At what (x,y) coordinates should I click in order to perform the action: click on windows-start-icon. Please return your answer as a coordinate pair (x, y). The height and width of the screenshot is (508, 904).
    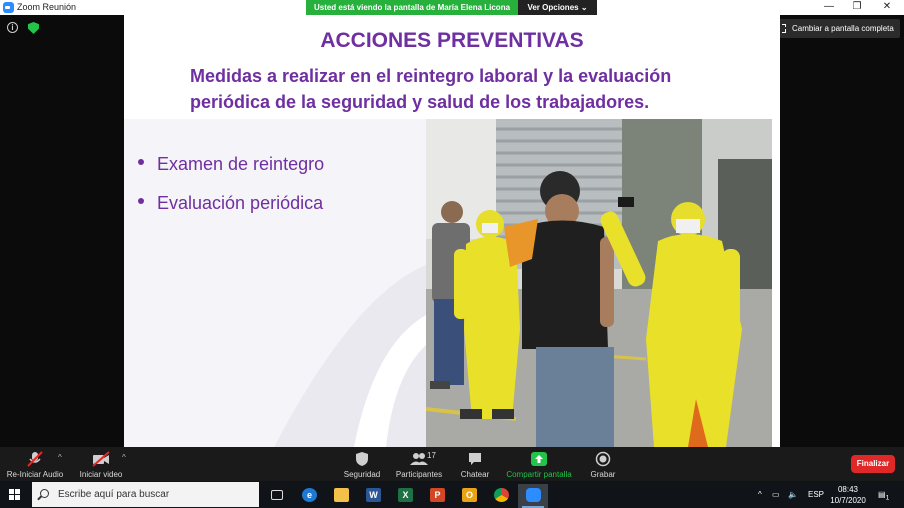
    Looking at the image, I should click on (15, 495).